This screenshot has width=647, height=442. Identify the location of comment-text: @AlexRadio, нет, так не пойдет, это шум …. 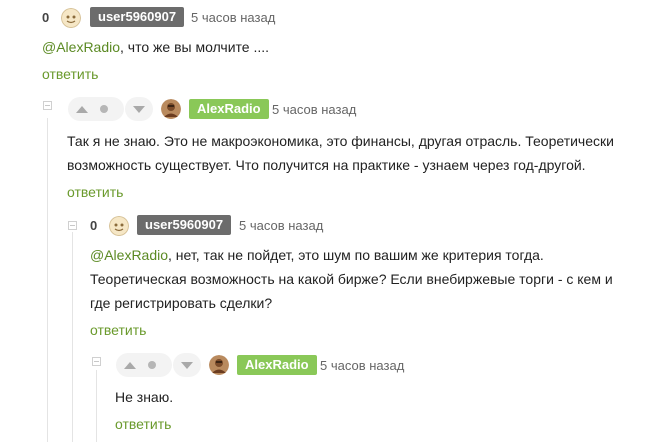
(360, 279).